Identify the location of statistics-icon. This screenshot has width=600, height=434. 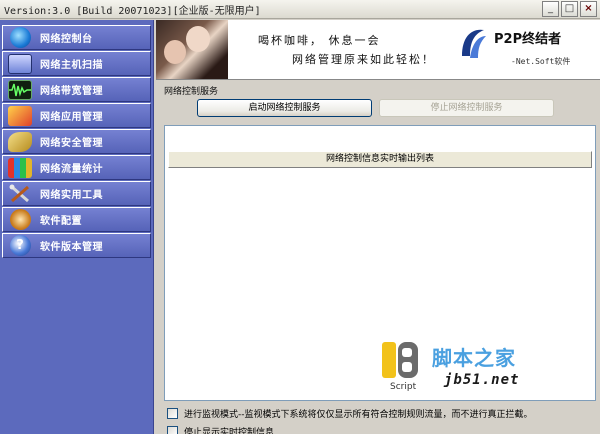
(20, 167).